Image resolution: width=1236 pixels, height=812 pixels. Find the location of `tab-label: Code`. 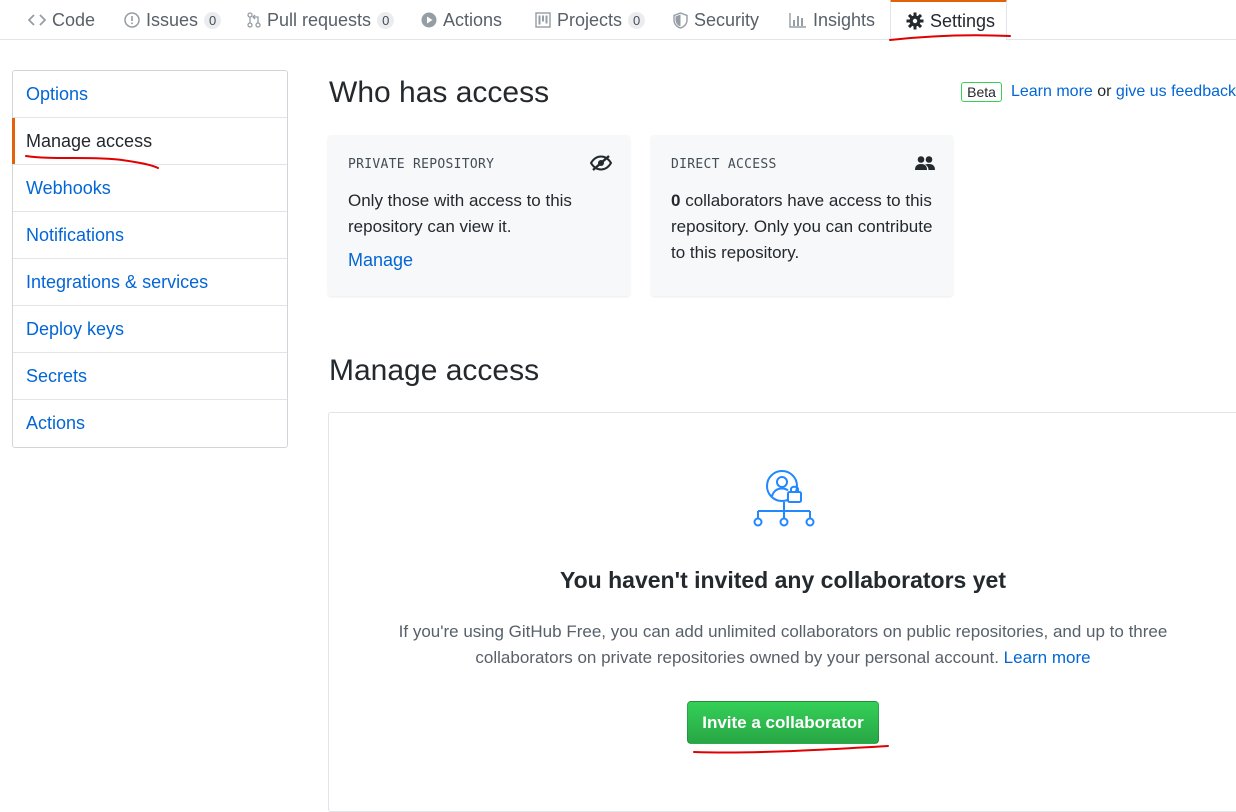

tab-label: Code is located at coordinates (74, 19).